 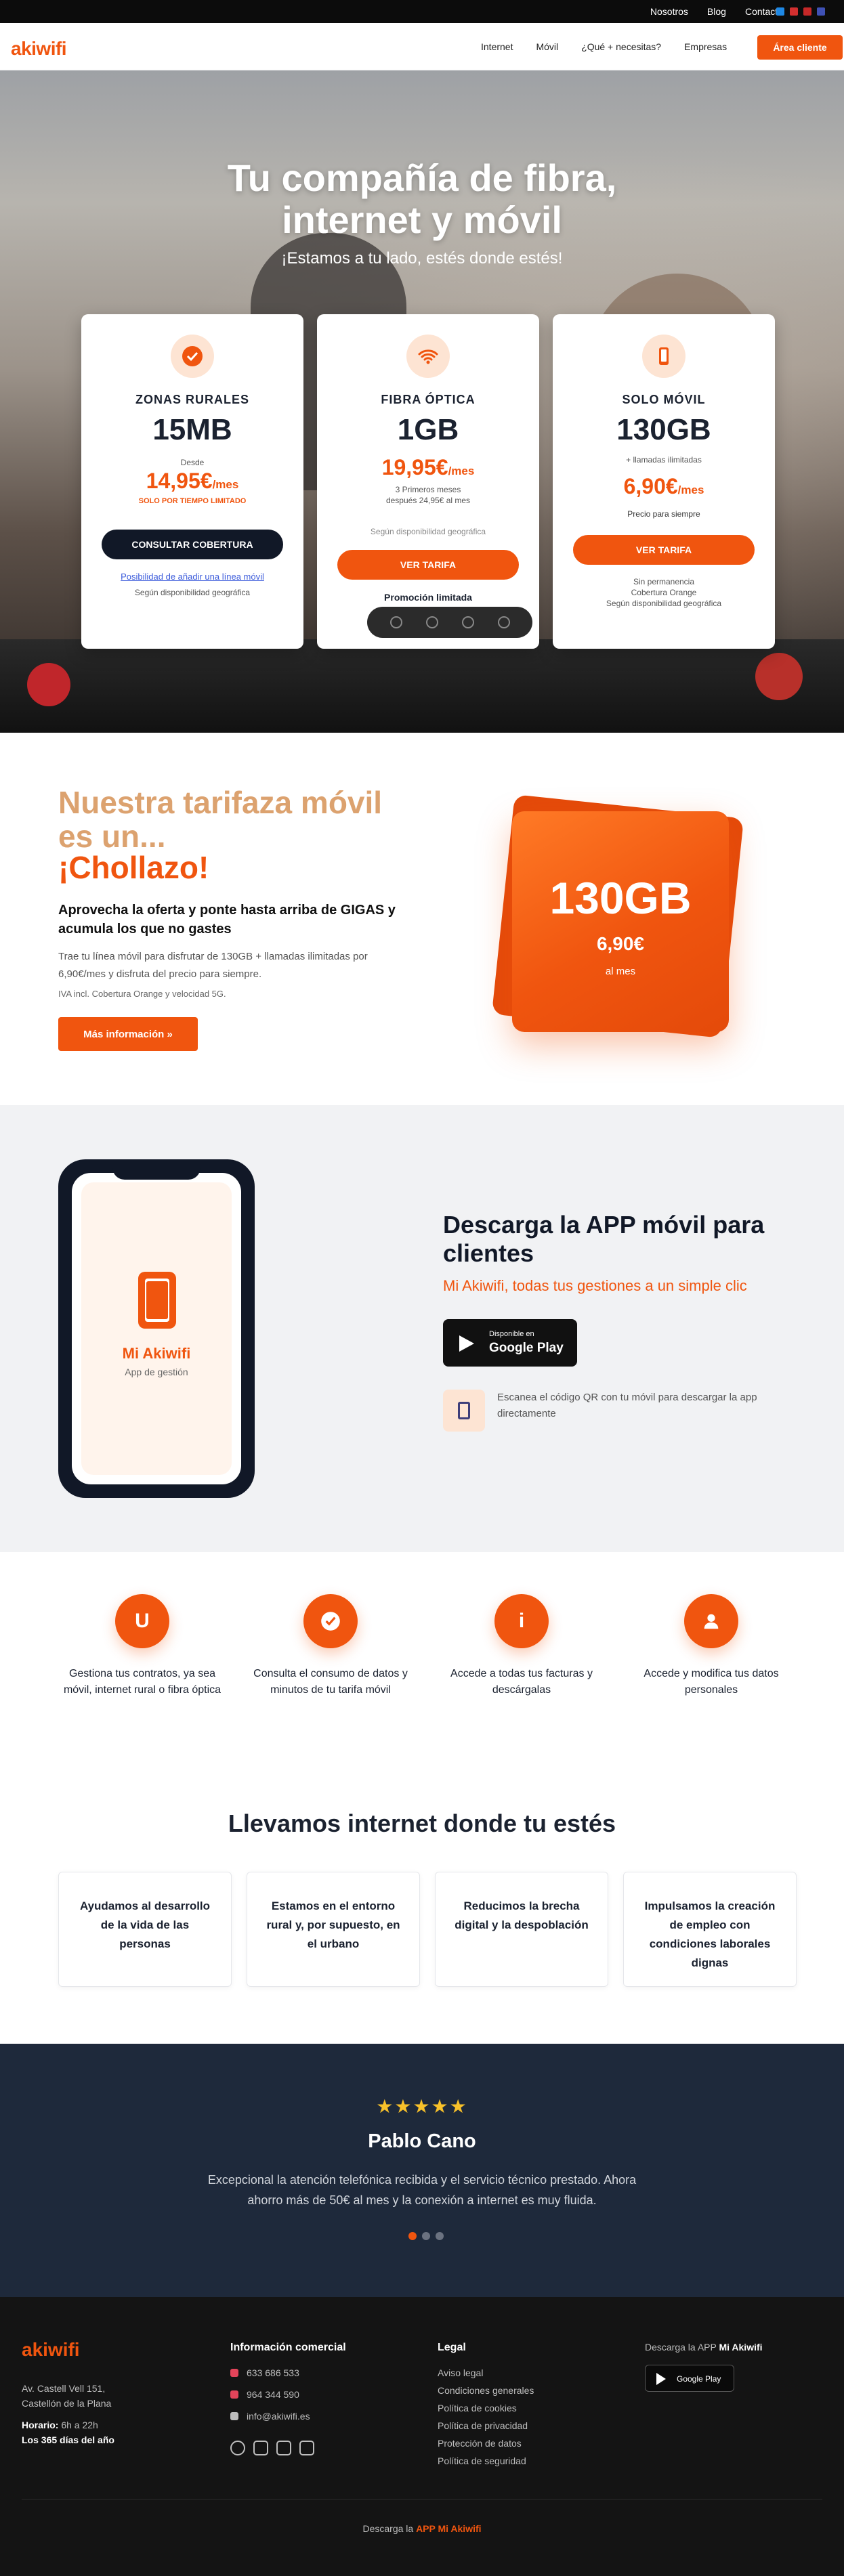 What do you see at coordinates (705, 46) in the screenshot?
I see `nav-empresas: Empresas` at bounding box center [705, 46].